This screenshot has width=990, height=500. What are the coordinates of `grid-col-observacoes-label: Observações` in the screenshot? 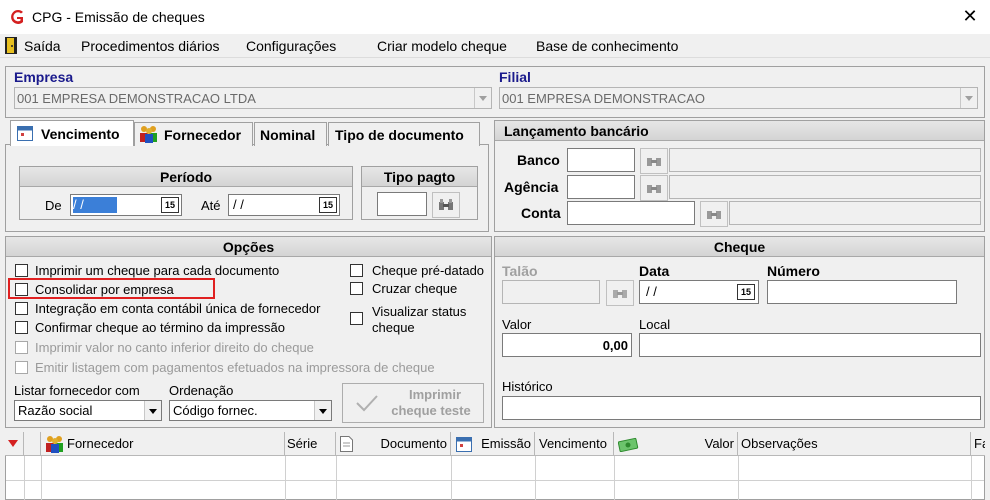 It's located at (779, 443).